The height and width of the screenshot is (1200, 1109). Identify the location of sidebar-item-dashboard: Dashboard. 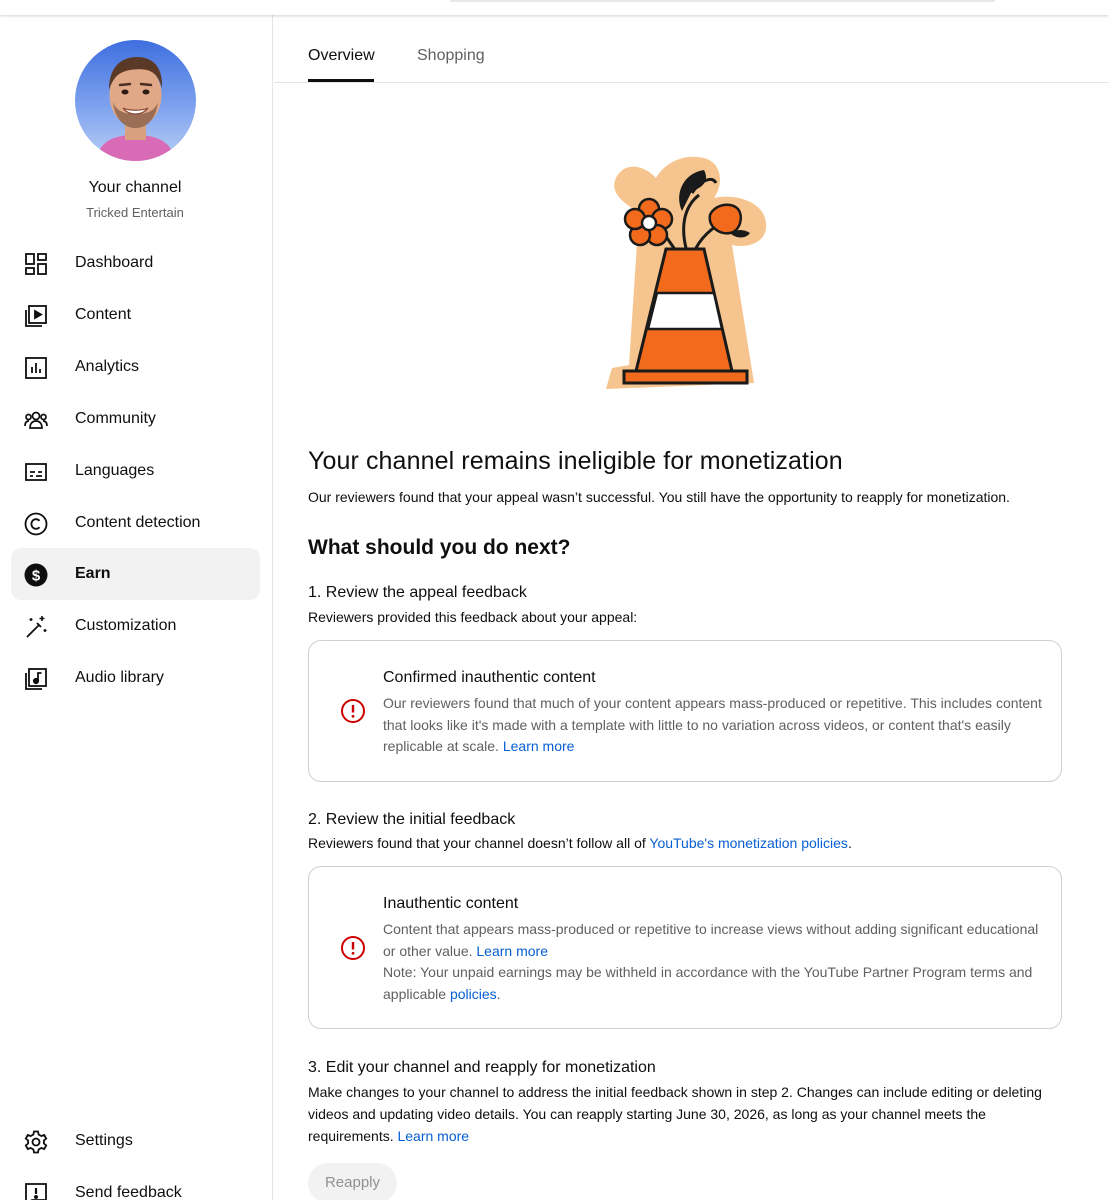
(135, 263).